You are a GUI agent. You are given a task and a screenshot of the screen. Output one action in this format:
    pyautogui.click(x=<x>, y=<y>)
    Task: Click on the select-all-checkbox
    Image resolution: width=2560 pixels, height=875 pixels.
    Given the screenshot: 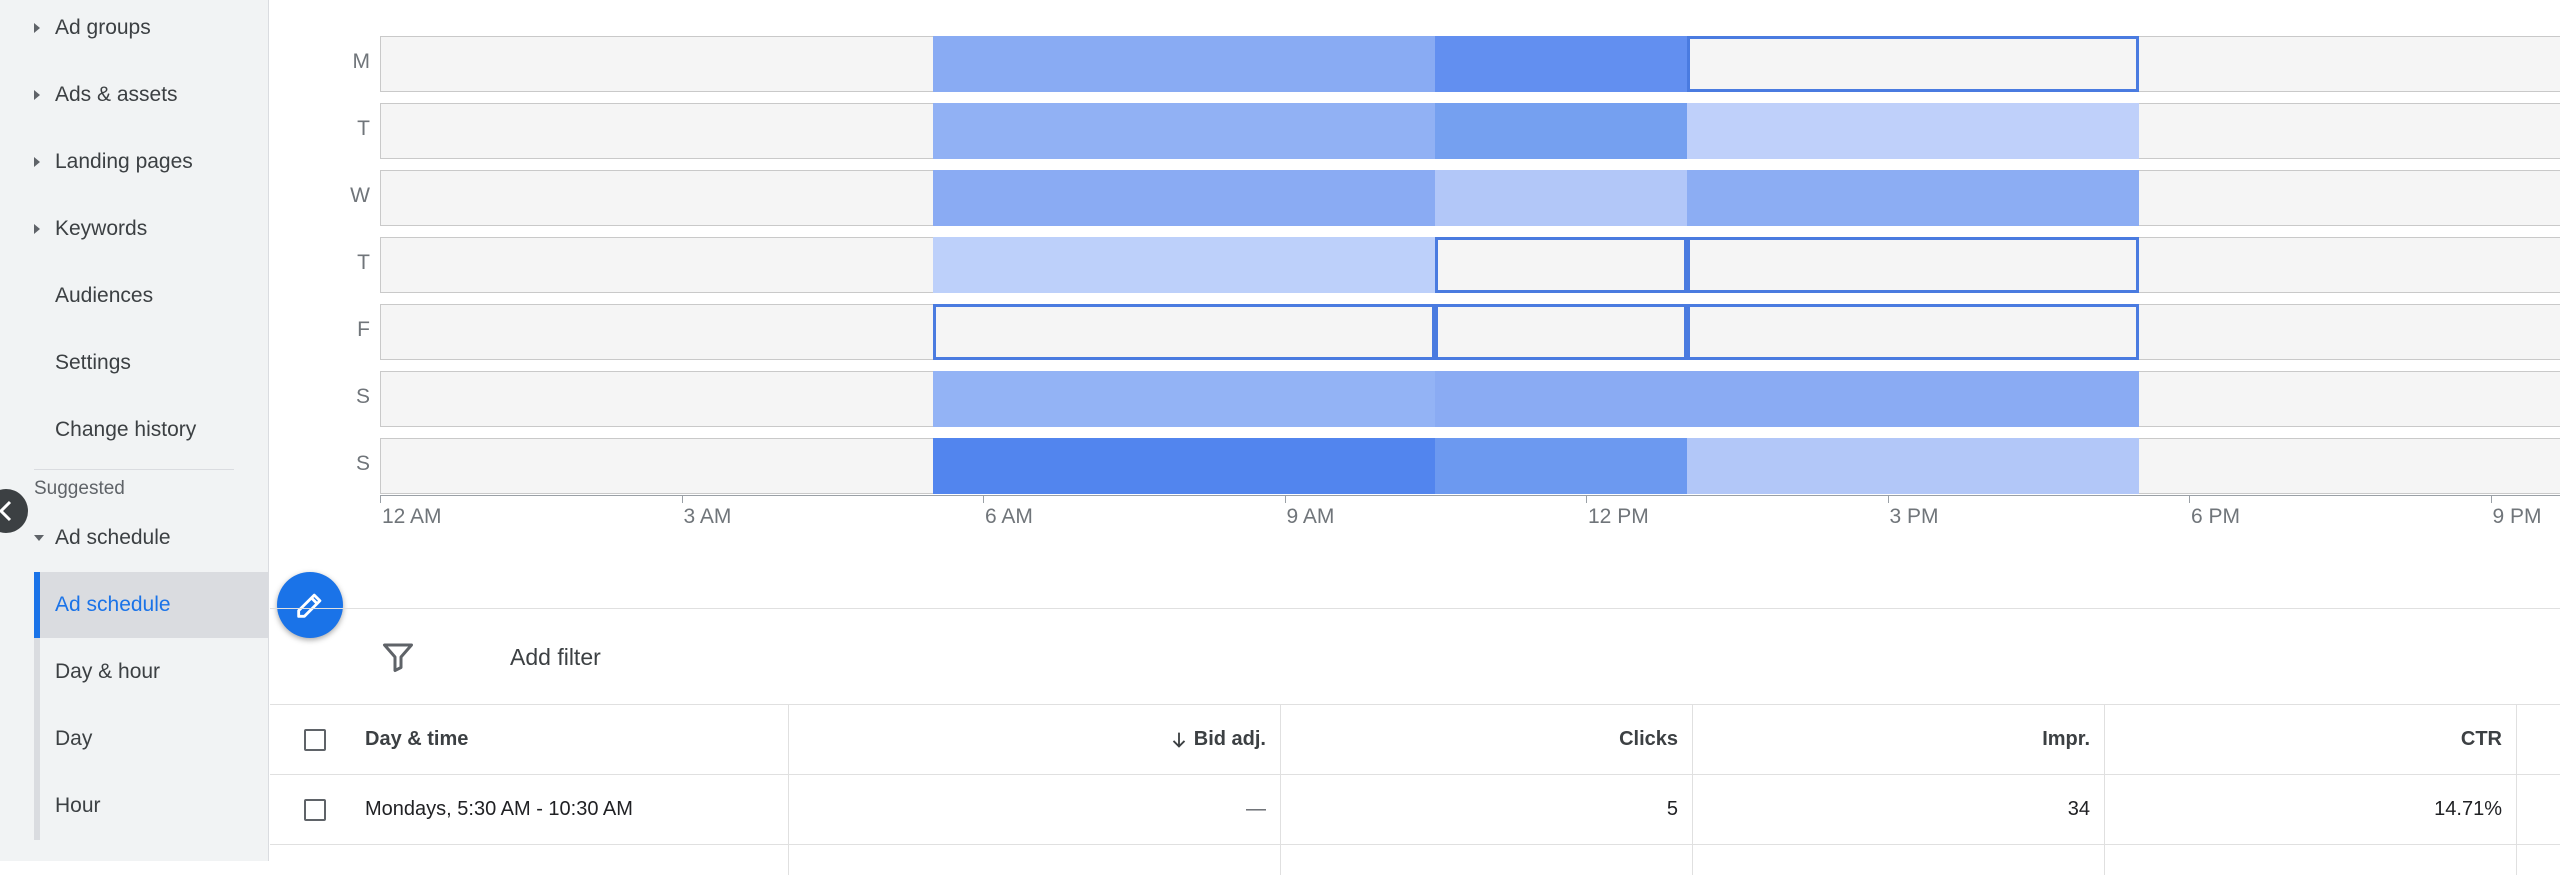 What is the action you would take?
    pyautogui.click(x=315, y=739)
    